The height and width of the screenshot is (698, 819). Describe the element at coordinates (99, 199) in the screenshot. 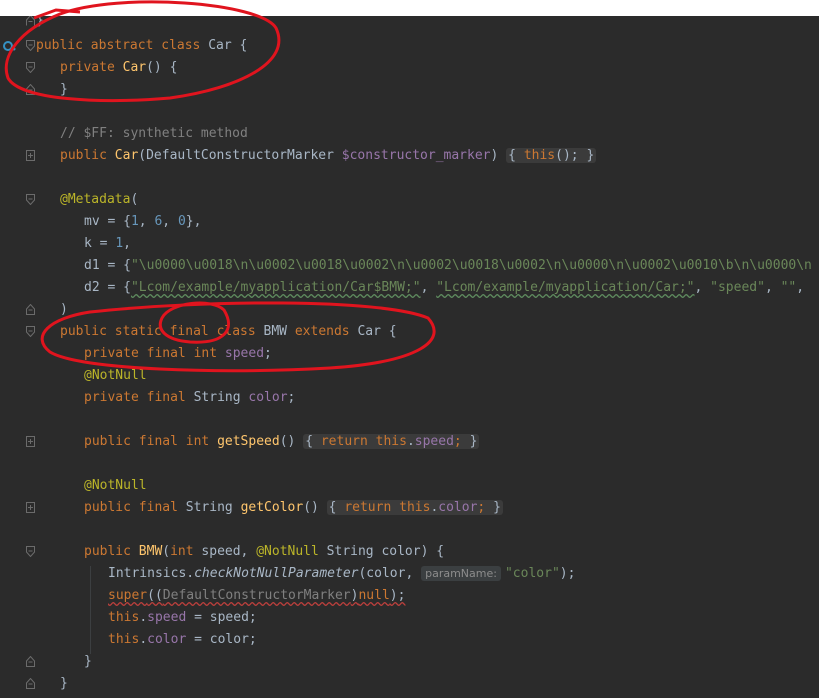

I see `metadata-annotation: @Metadata(` at that location.